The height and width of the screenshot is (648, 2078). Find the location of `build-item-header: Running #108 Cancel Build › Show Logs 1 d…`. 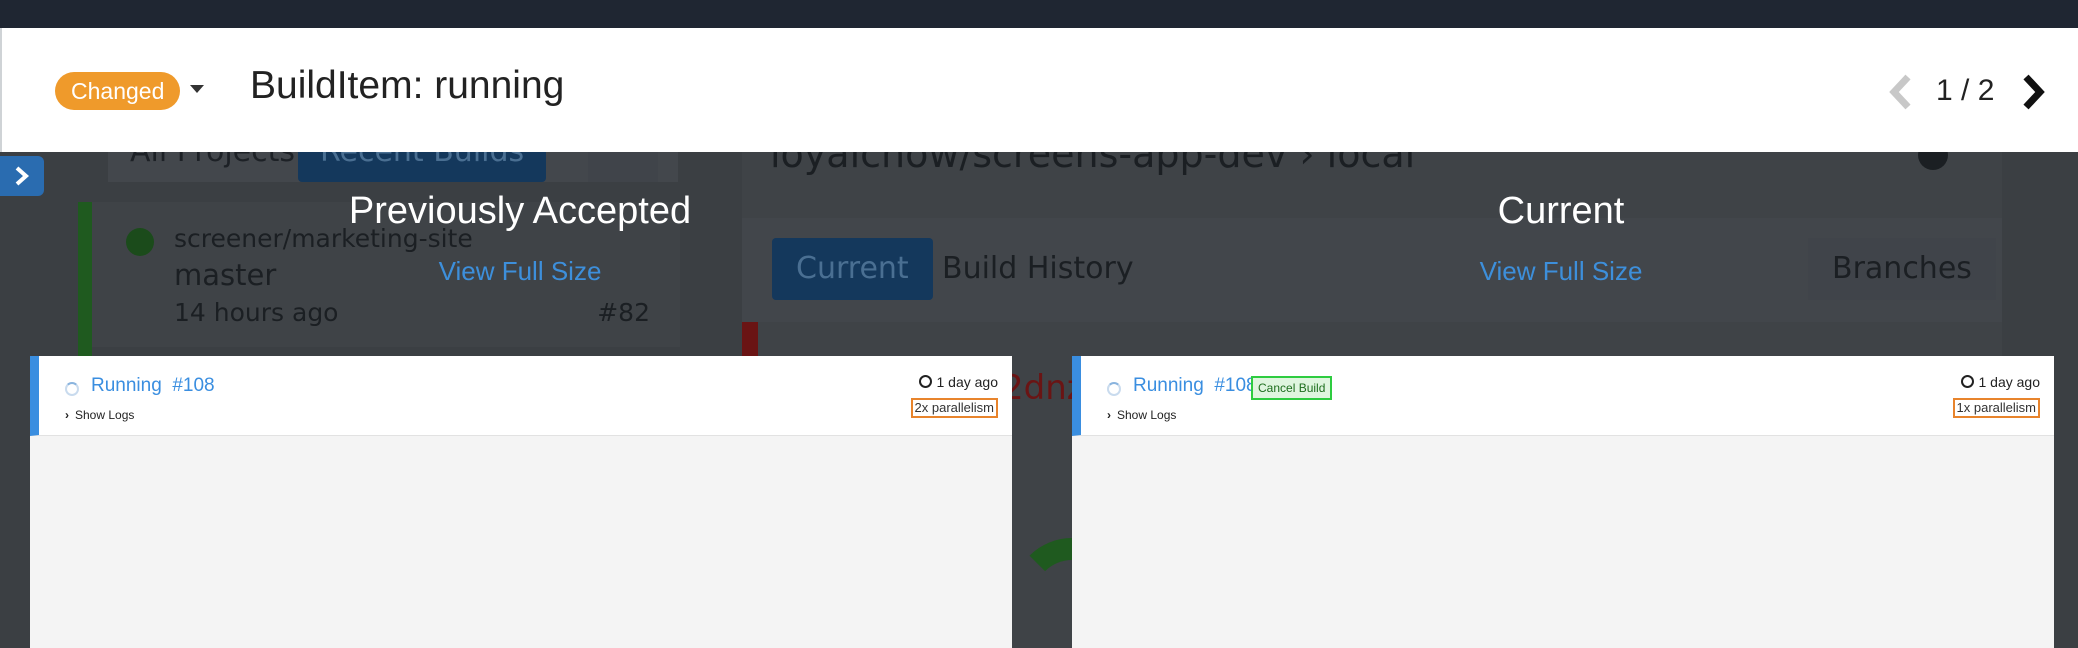

build-item-header: Running #108 Cancel Build › Show Logs 1 d… is located at coordinates (1563, 396).